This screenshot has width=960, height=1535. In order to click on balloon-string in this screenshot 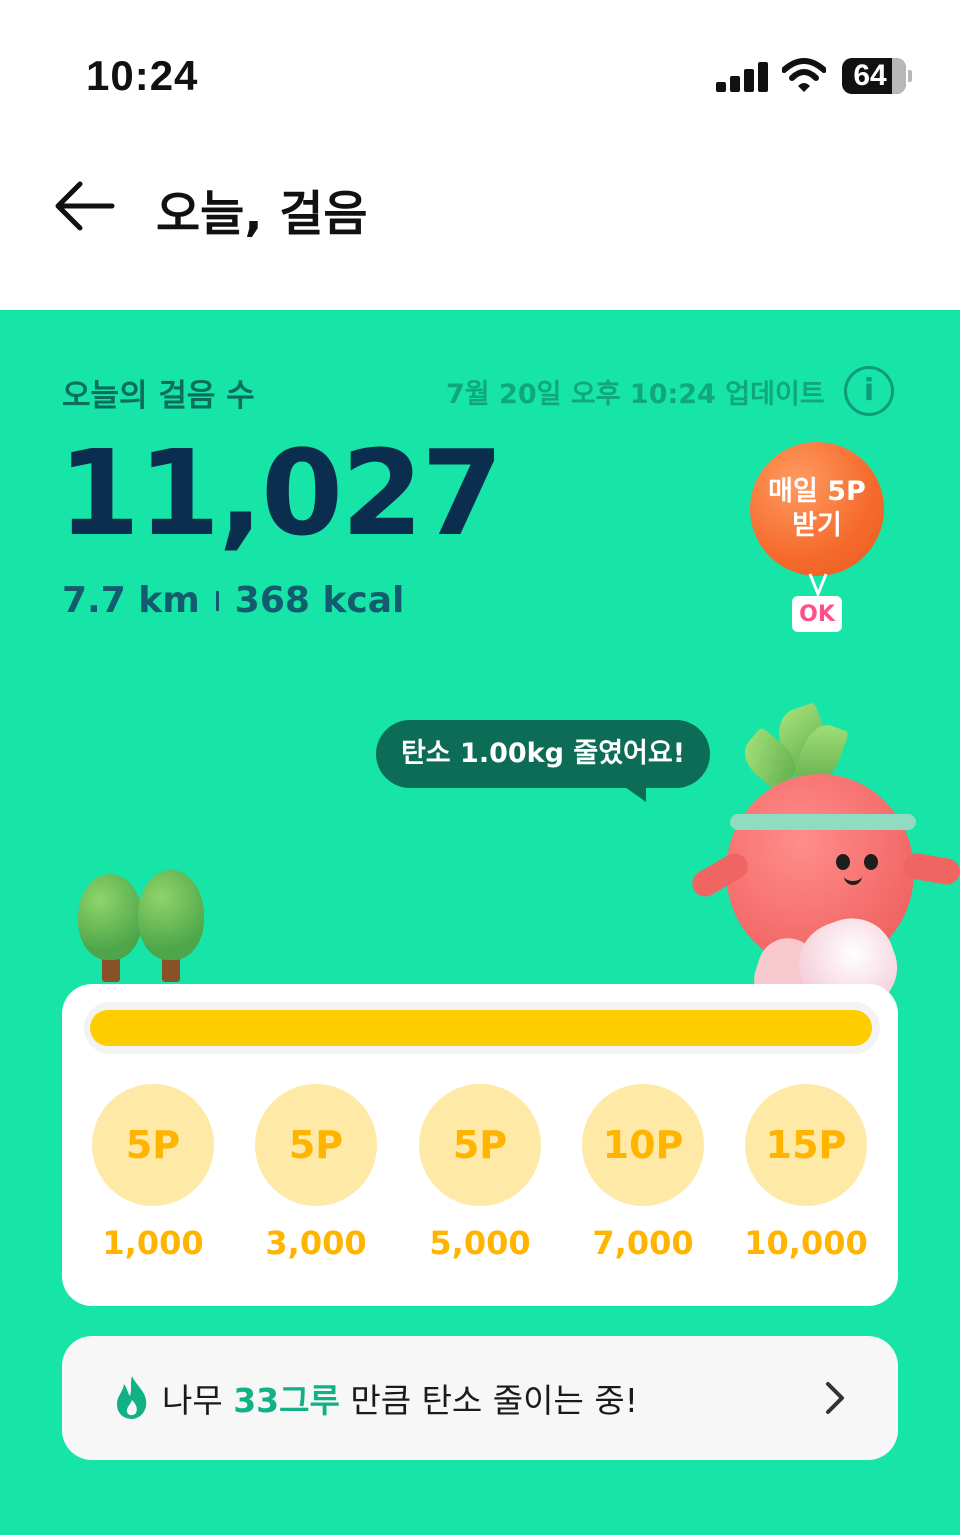, I will do `click(818, 585)`.